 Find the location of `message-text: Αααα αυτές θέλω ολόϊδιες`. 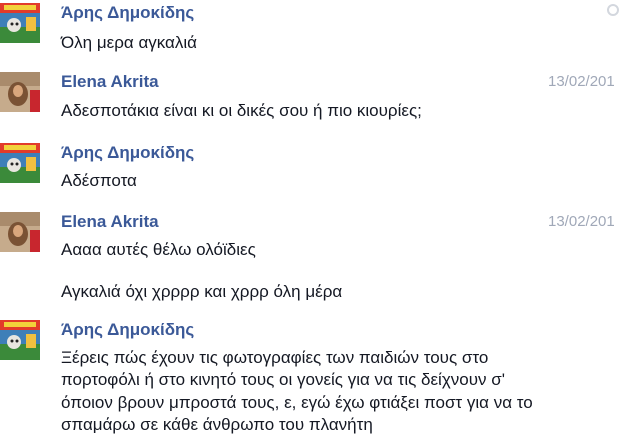

message-text: Αααα αυτές θέλω ολόϊδιες is located at coordinates (158, 249).